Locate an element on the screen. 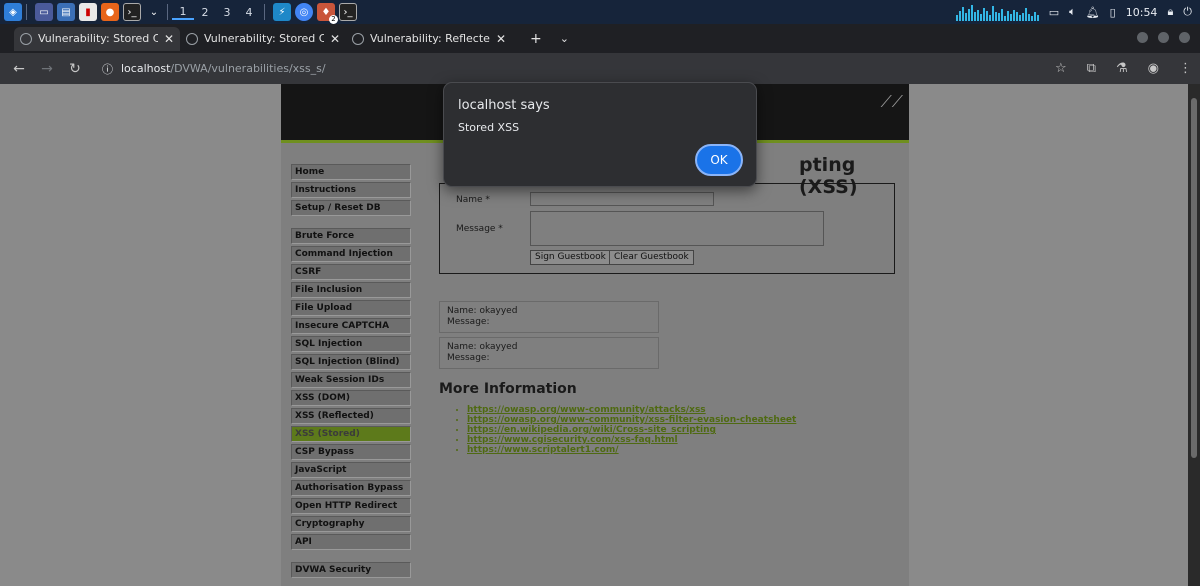 The height and width of the screenshot is (586, 1200). app-badge-icon: ♦ 2 is located at coordinates (327, 13).